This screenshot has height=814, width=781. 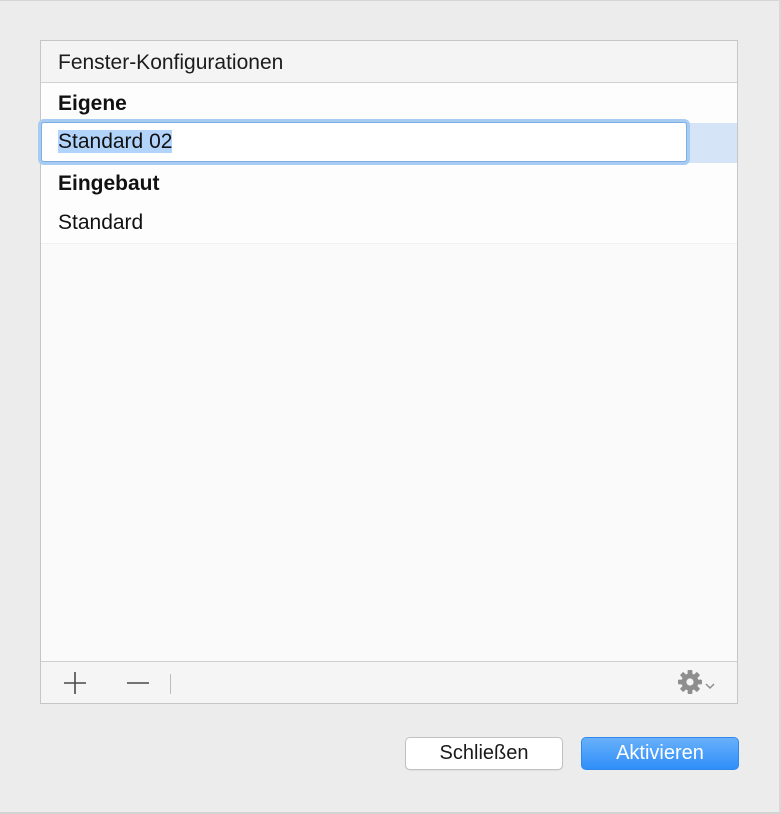 What do you see at coordinates (484, 753) in the screenshot?
I see `close-button: Schließen` at bounding box center [484, 753].